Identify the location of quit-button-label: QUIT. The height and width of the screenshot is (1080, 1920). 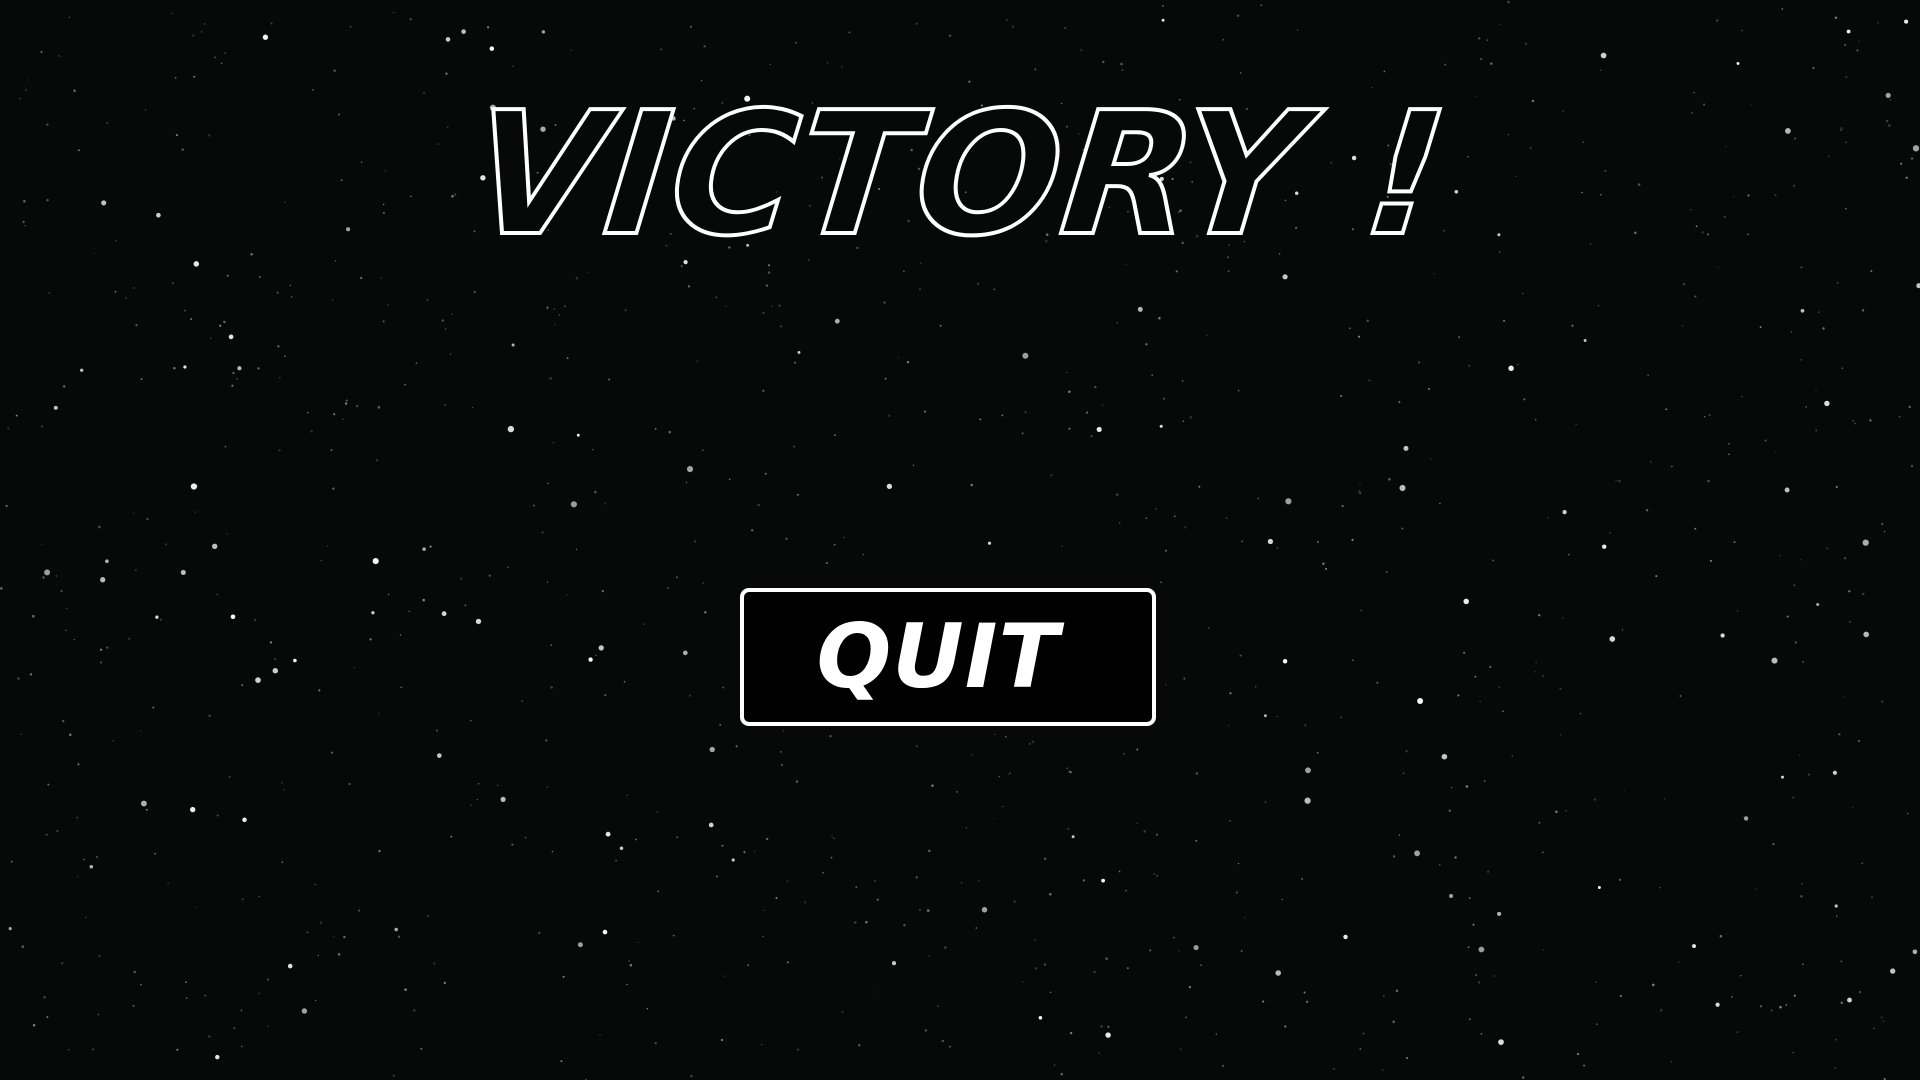
(938, 656).